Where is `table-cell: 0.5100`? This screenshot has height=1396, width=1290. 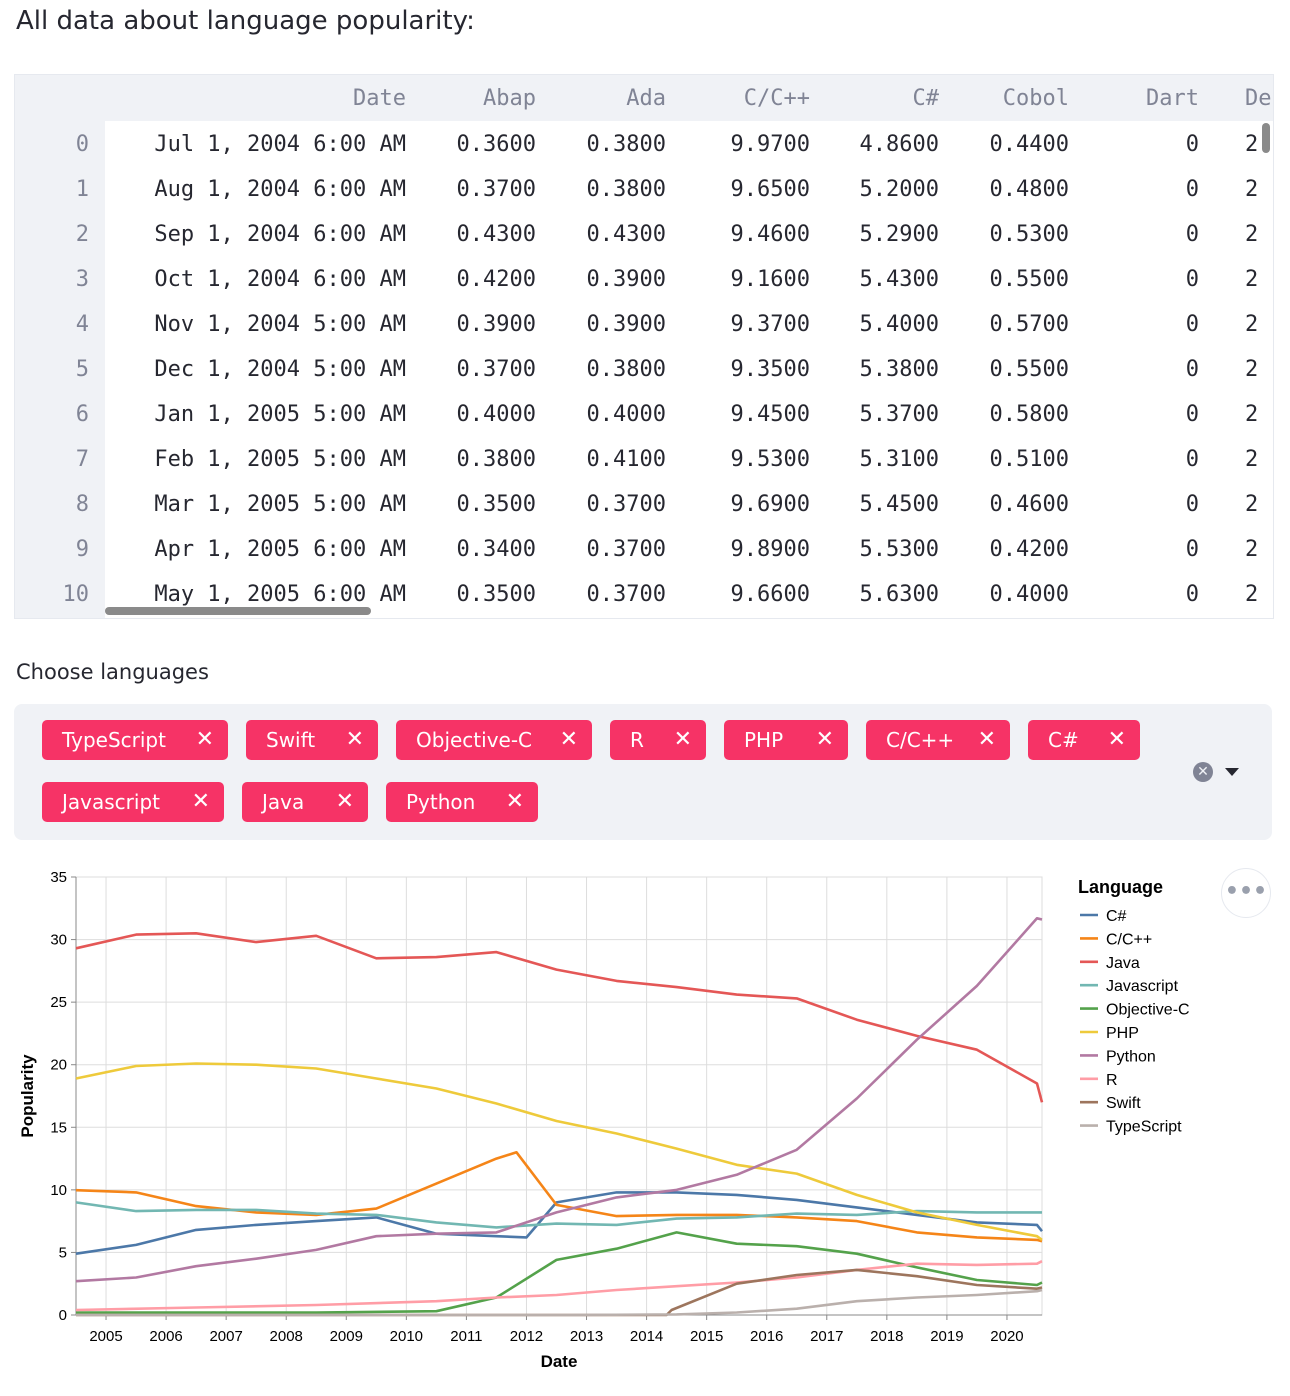 table-cell: 0.5100 is located at coordinates (1014, 459).